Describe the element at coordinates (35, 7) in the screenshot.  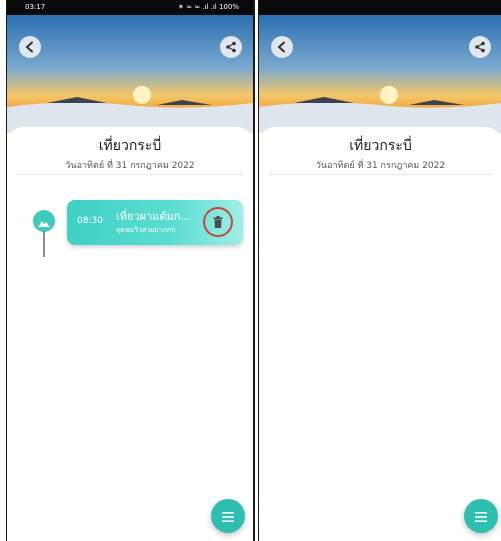
I see `status-time: 03:17` at that location.